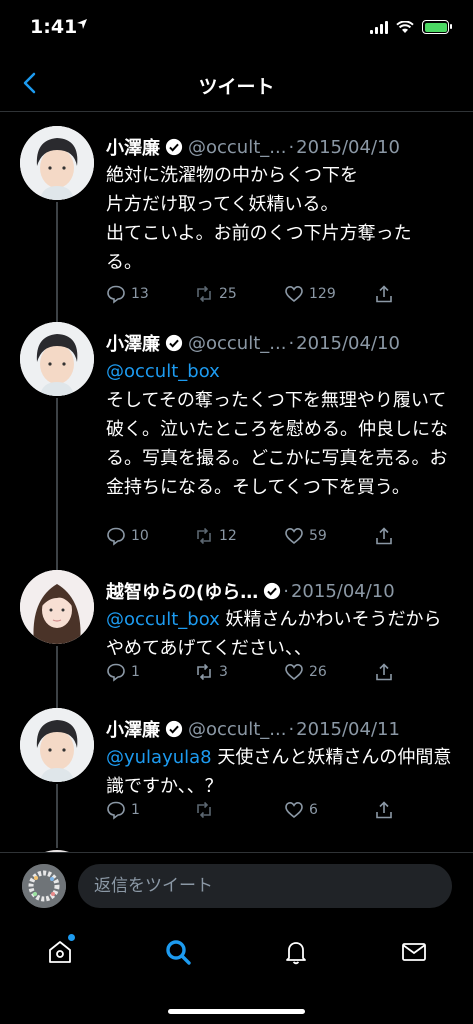  Describe the element at coordinates (265, 886) in the screenshot. I see `reply-input: 返信をツイート` at that location.